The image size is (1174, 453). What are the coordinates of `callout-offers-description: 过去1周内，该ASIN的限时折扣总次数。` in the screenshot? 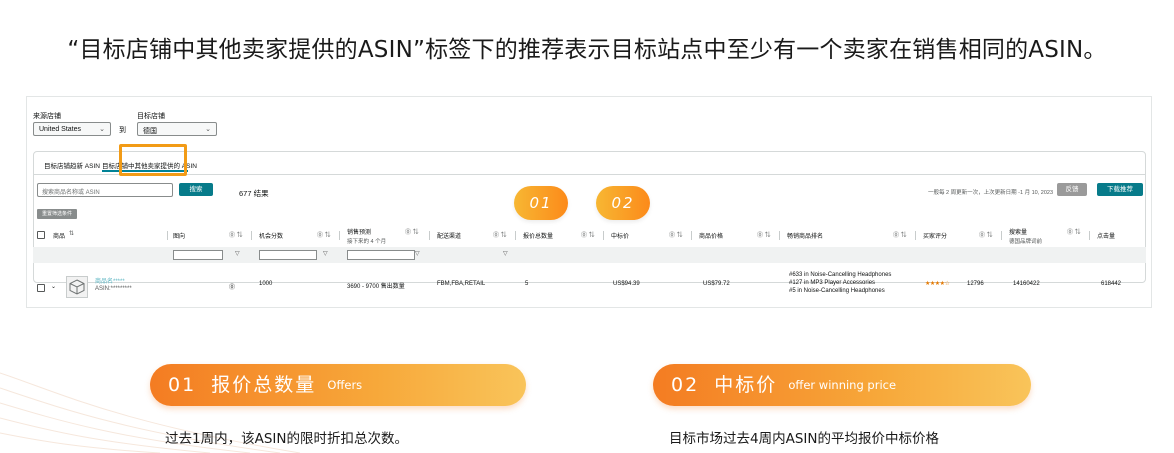 It's located at (286, 439).